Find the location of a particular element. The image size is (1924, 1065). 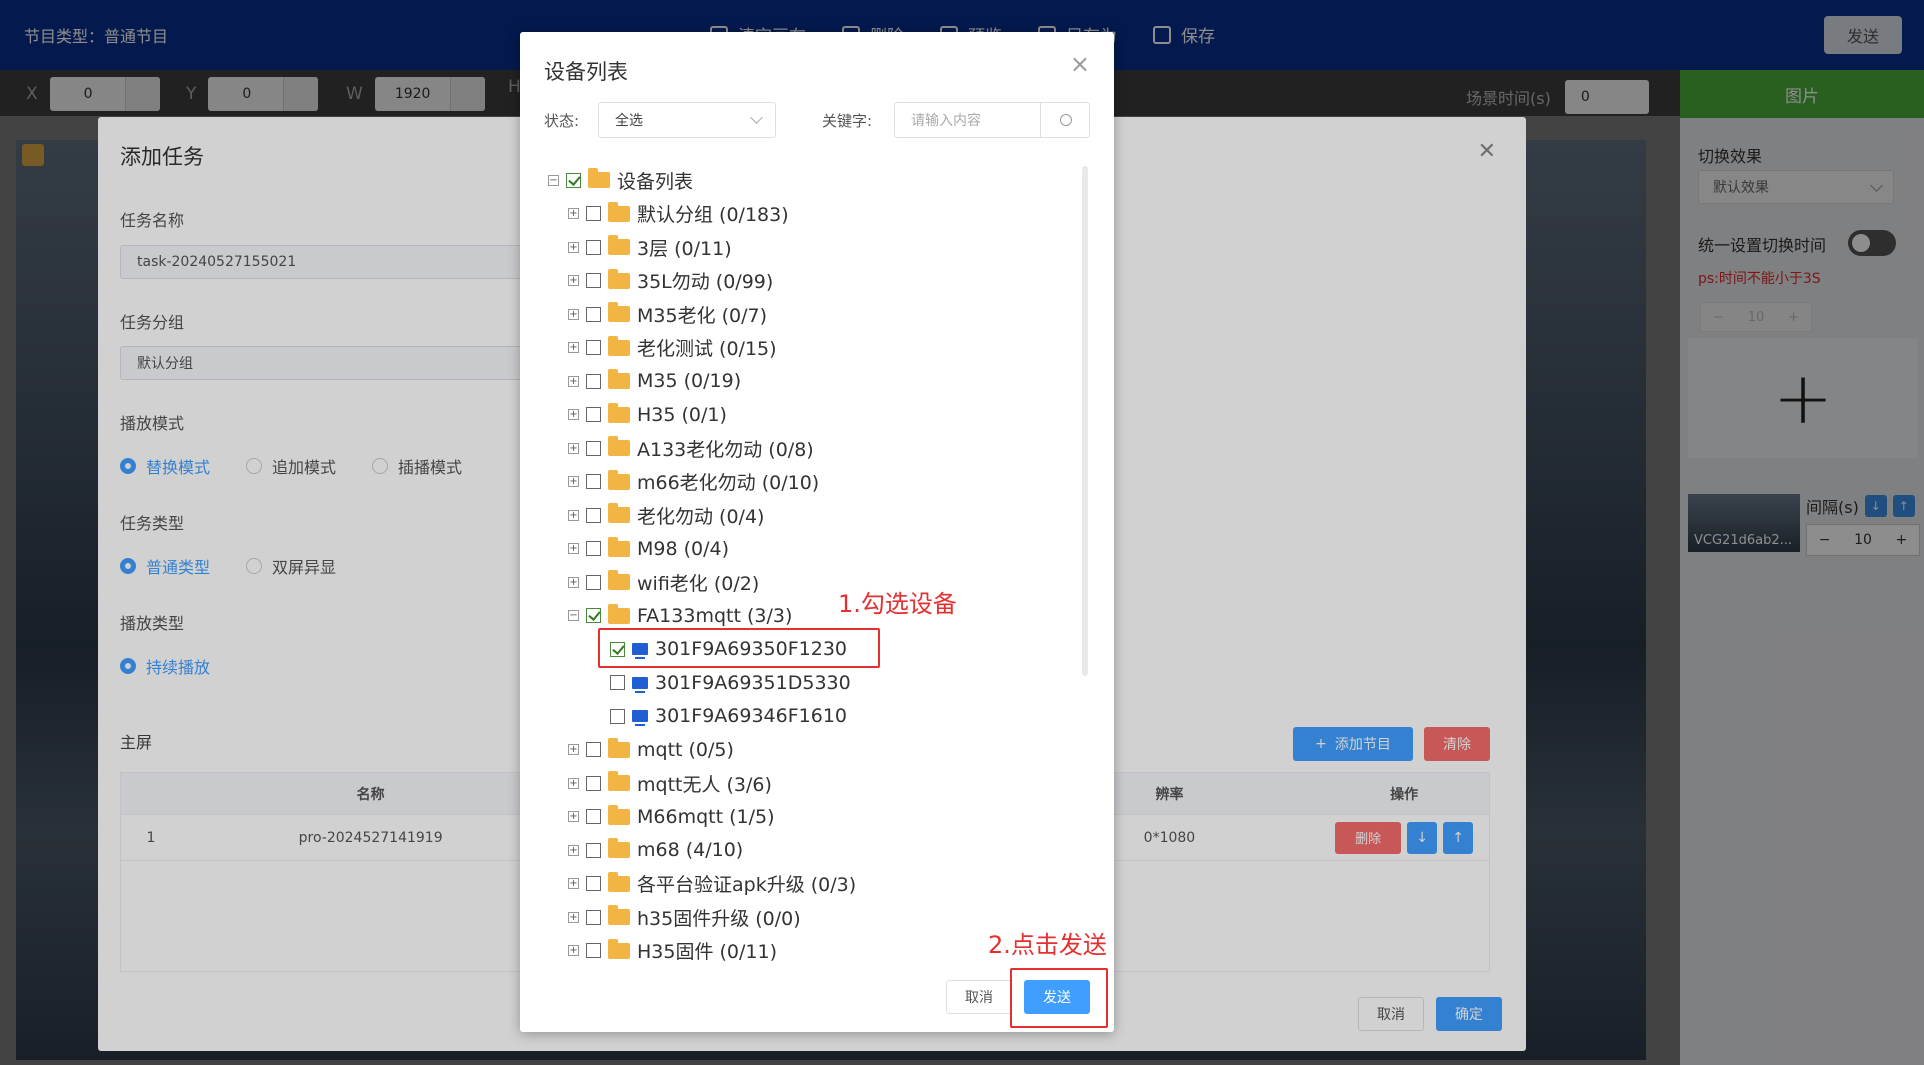

status-select: 全选 is located at coordinates (687, 120).